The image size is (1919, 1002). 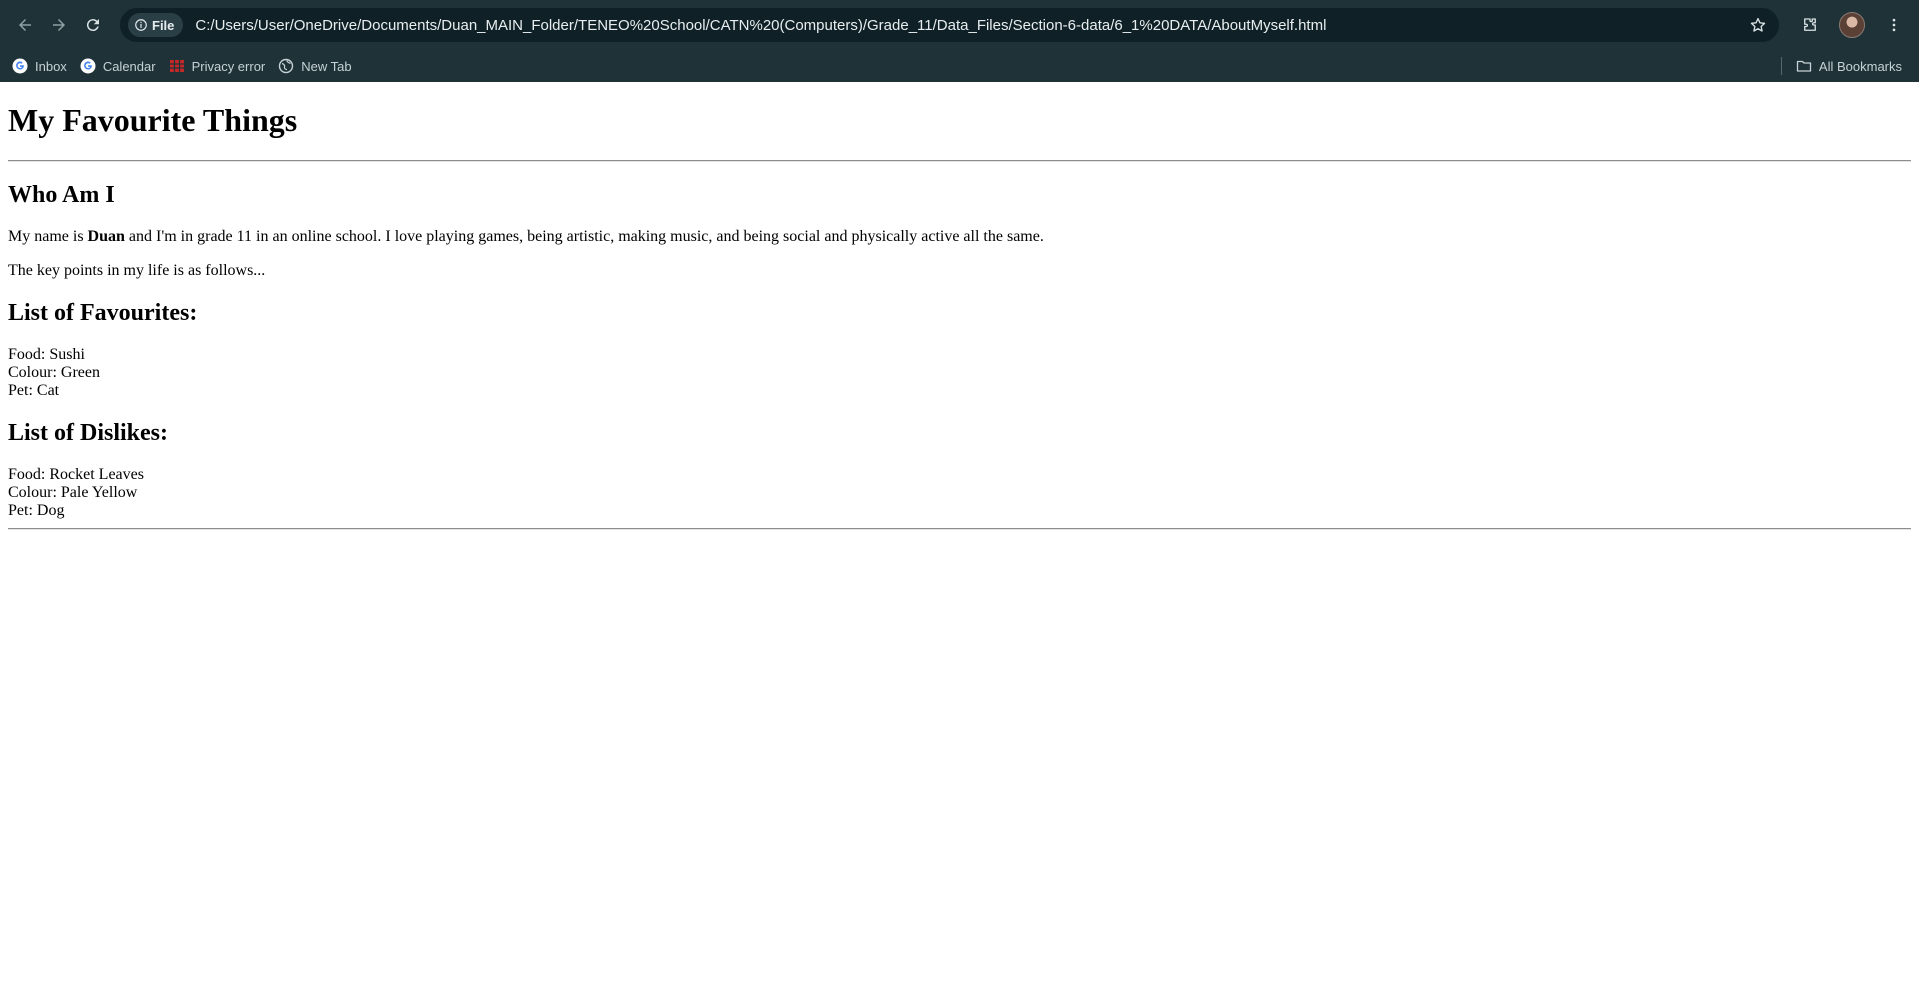 I want to click on bookmark-calendar: Calendar, so click(x=120, y=66).